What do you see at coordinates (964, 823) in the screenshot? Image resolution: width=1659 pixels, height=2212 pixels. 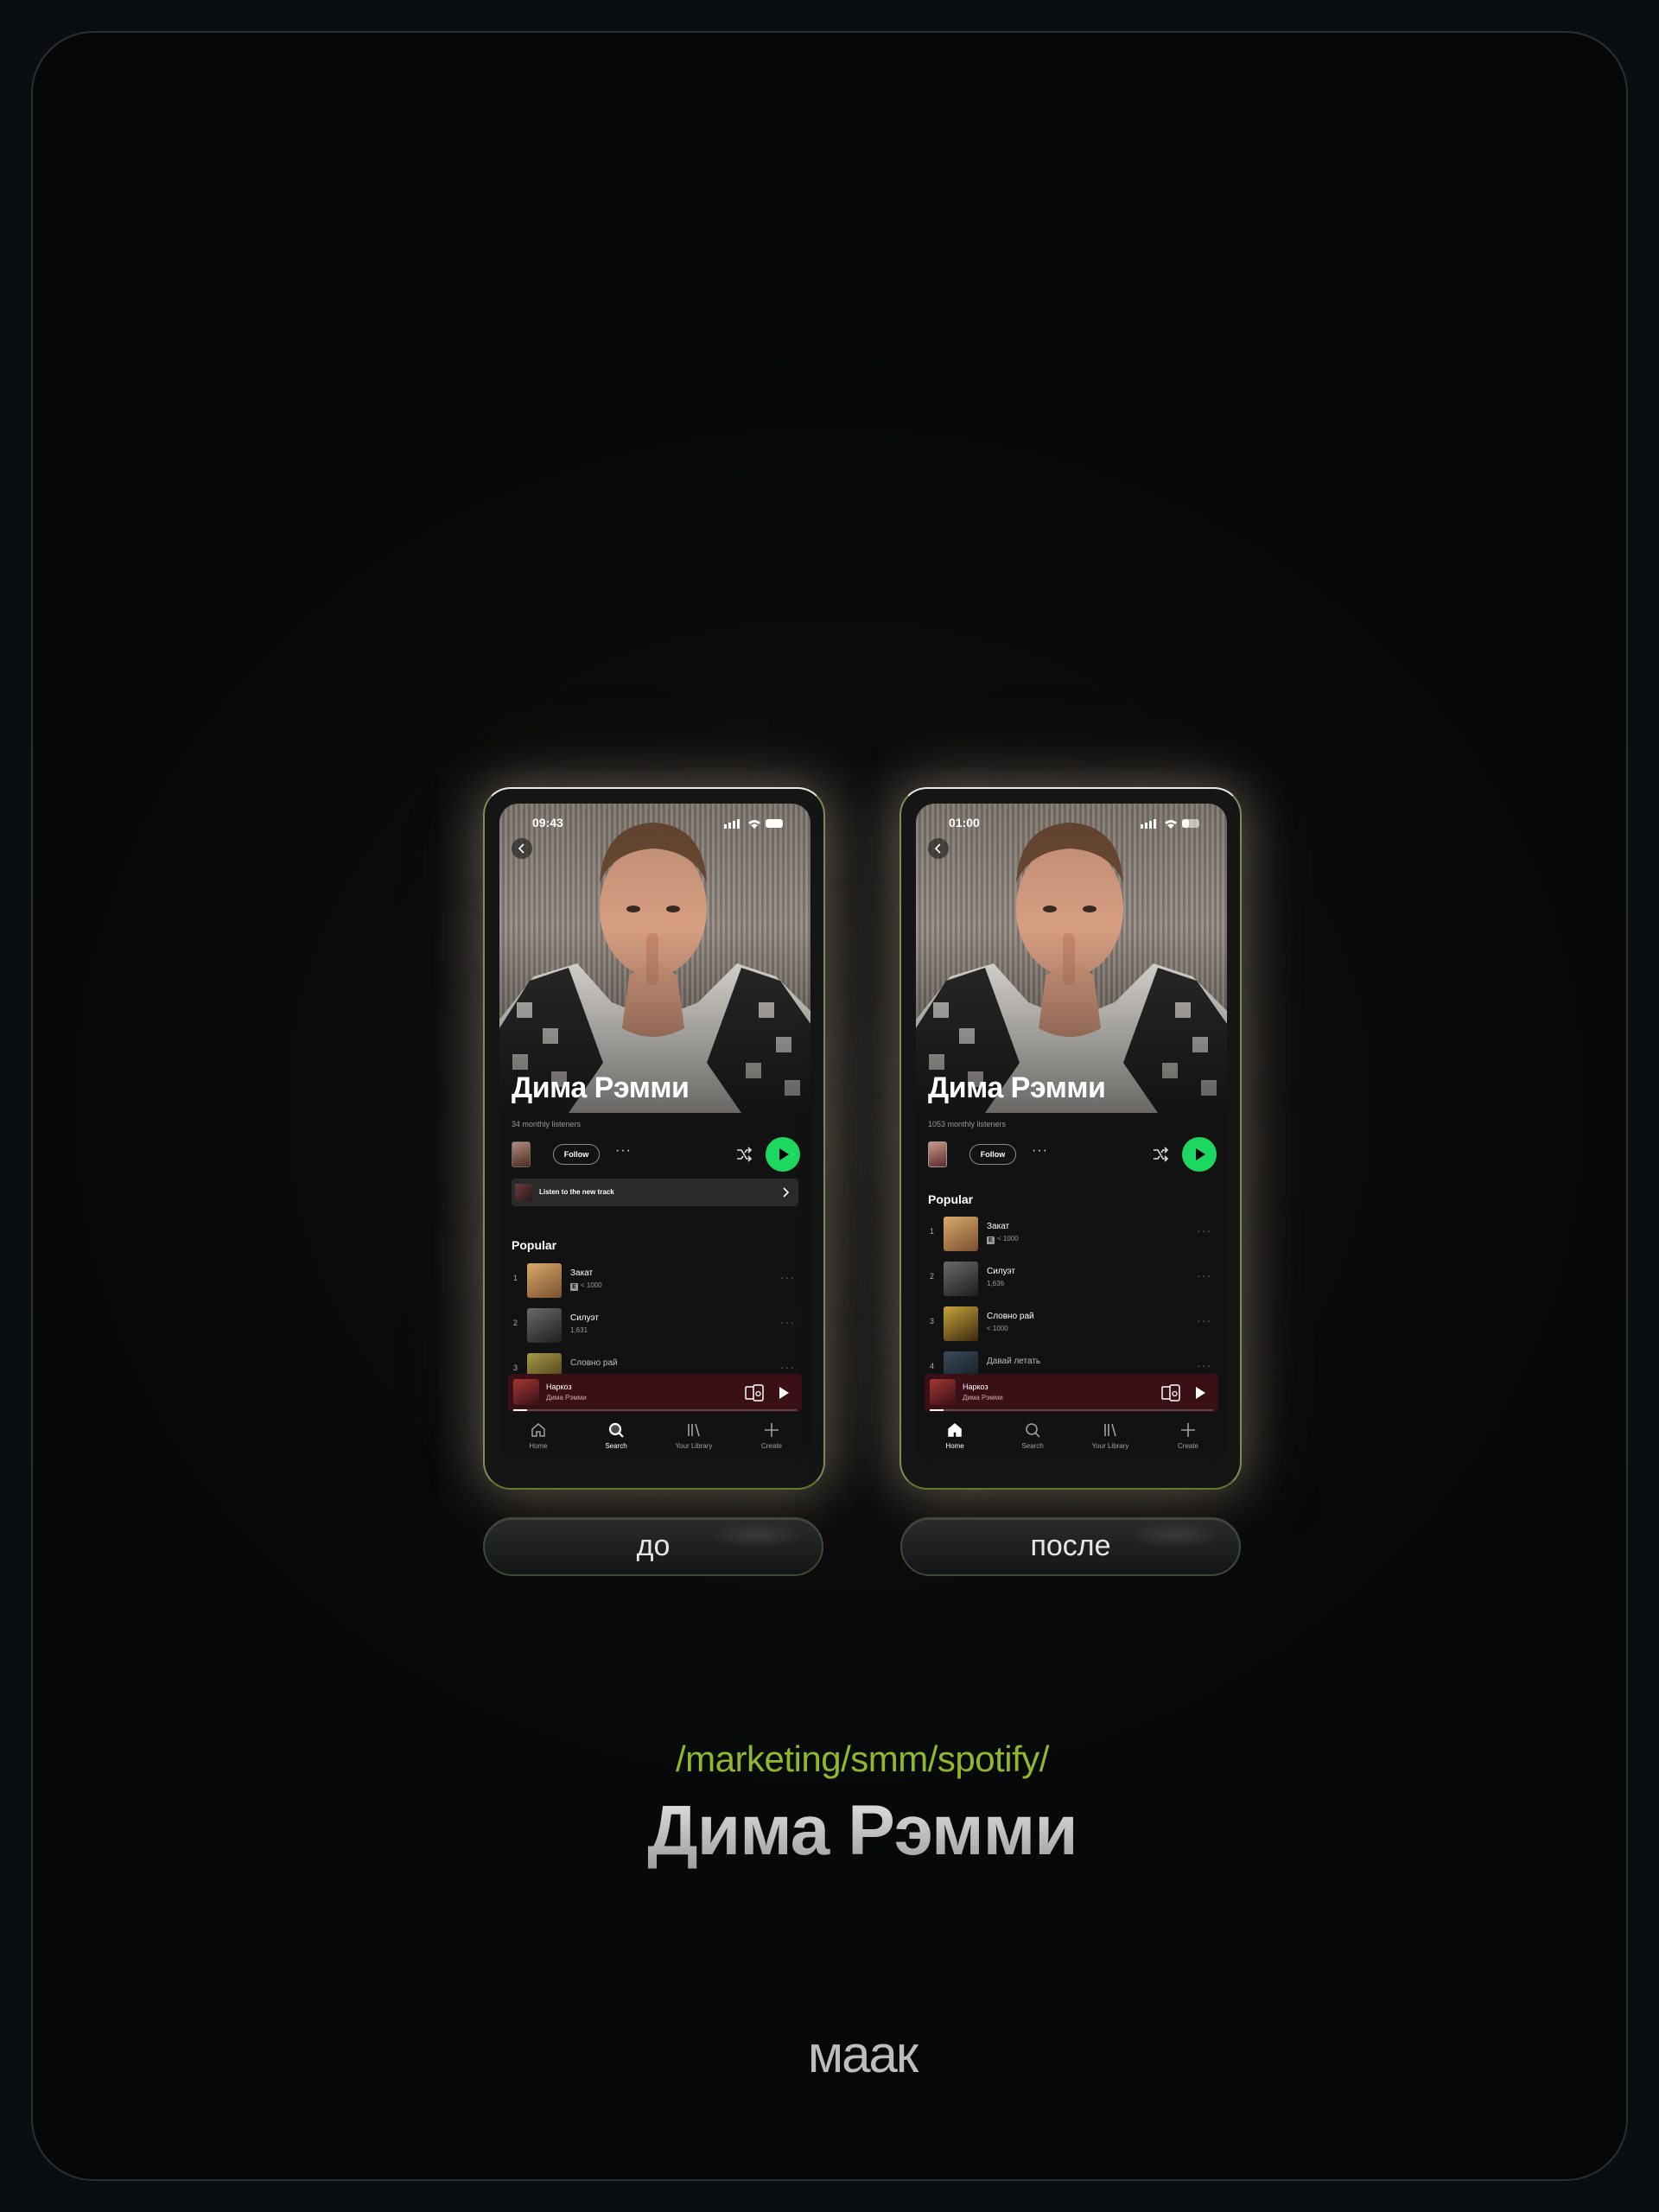 I see `status-time: 01:00` at bounding box center [964, 823].